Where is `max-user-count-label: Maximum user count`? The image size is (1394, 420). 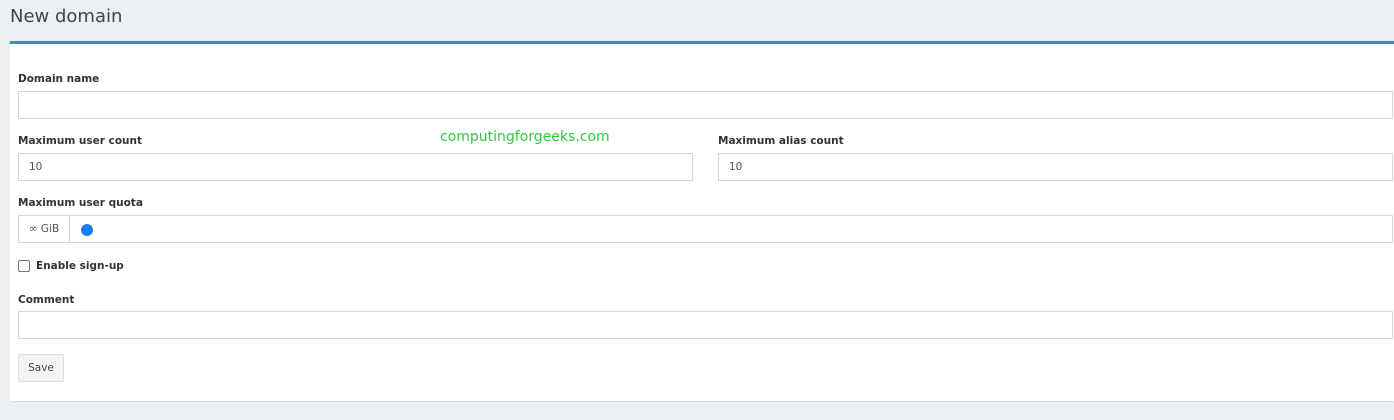
max-user-count-label: Maximum user count is located at coordinates (80, 141).